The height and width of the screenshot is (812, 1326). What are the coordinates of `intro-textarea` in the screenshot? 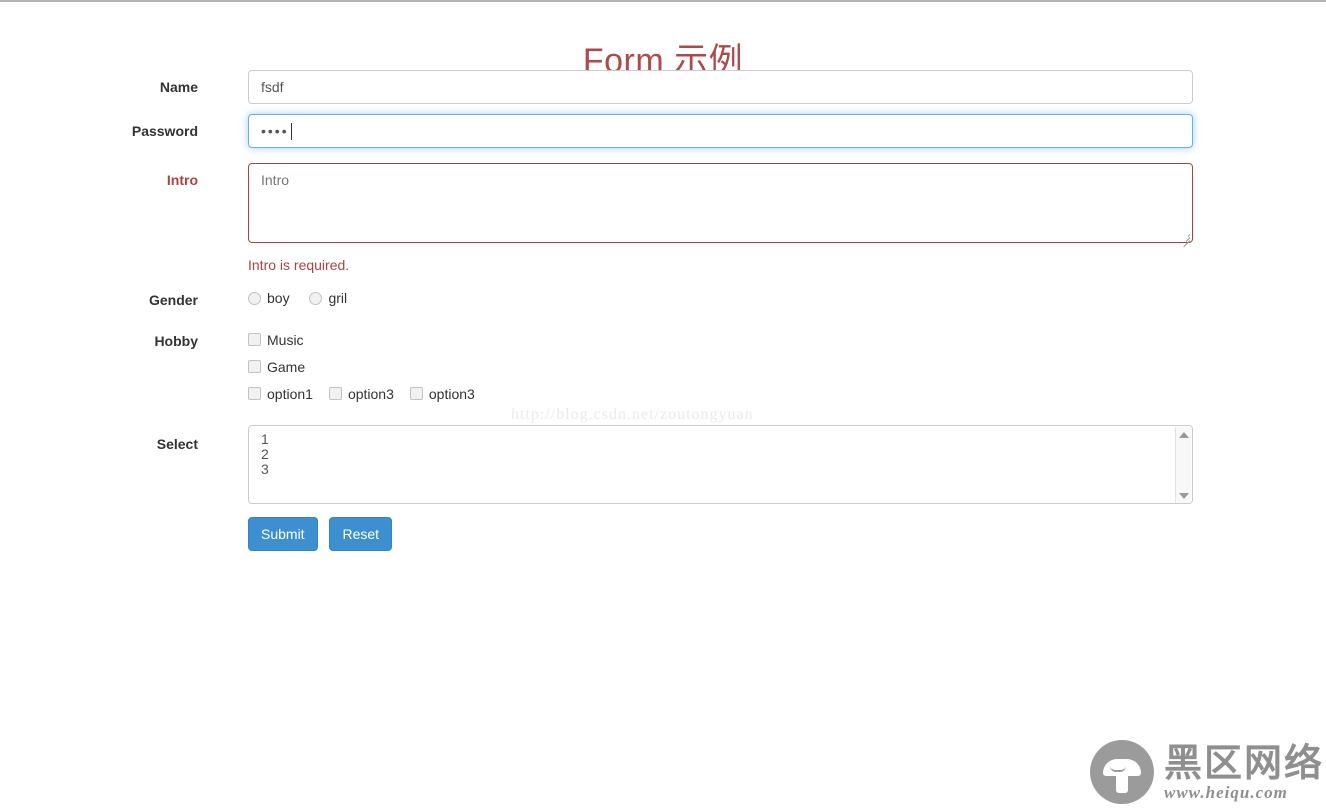 It's located at (720, 203).